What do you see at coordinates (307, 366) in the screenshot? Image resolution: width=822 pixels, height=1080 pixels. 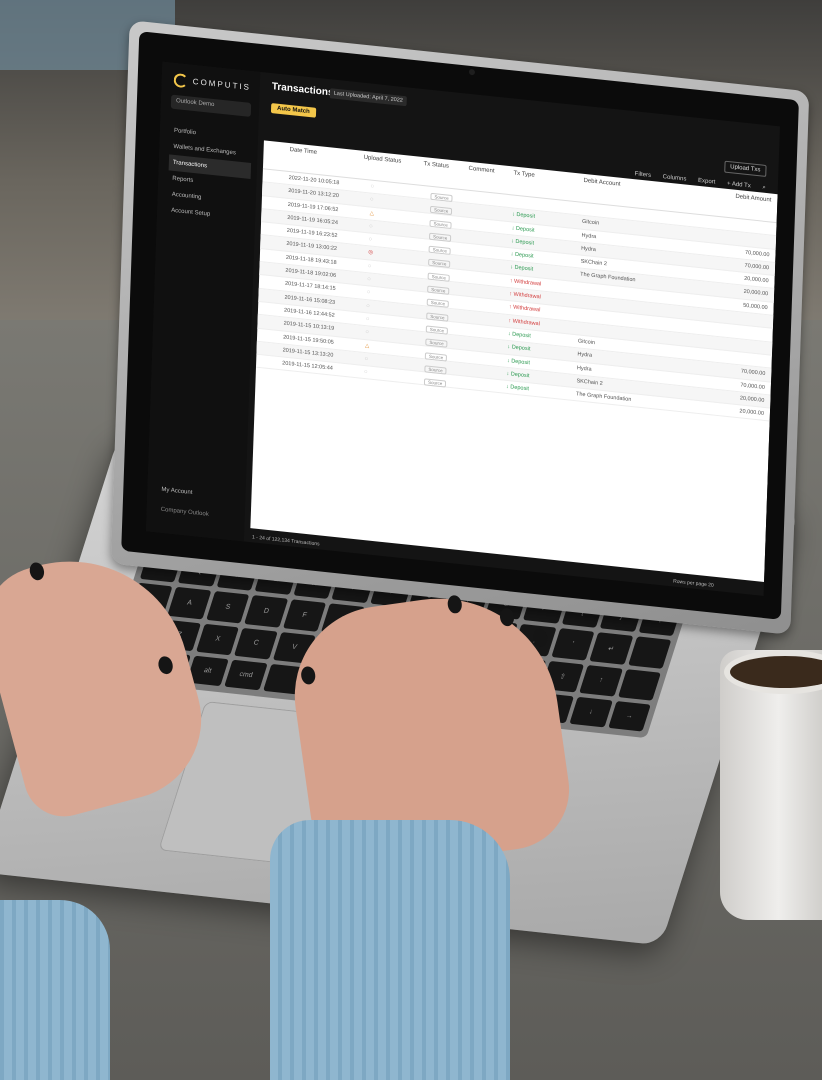 I see `cell-date: 2019-11-15 12:05:44` at bounding box center [307, 366].